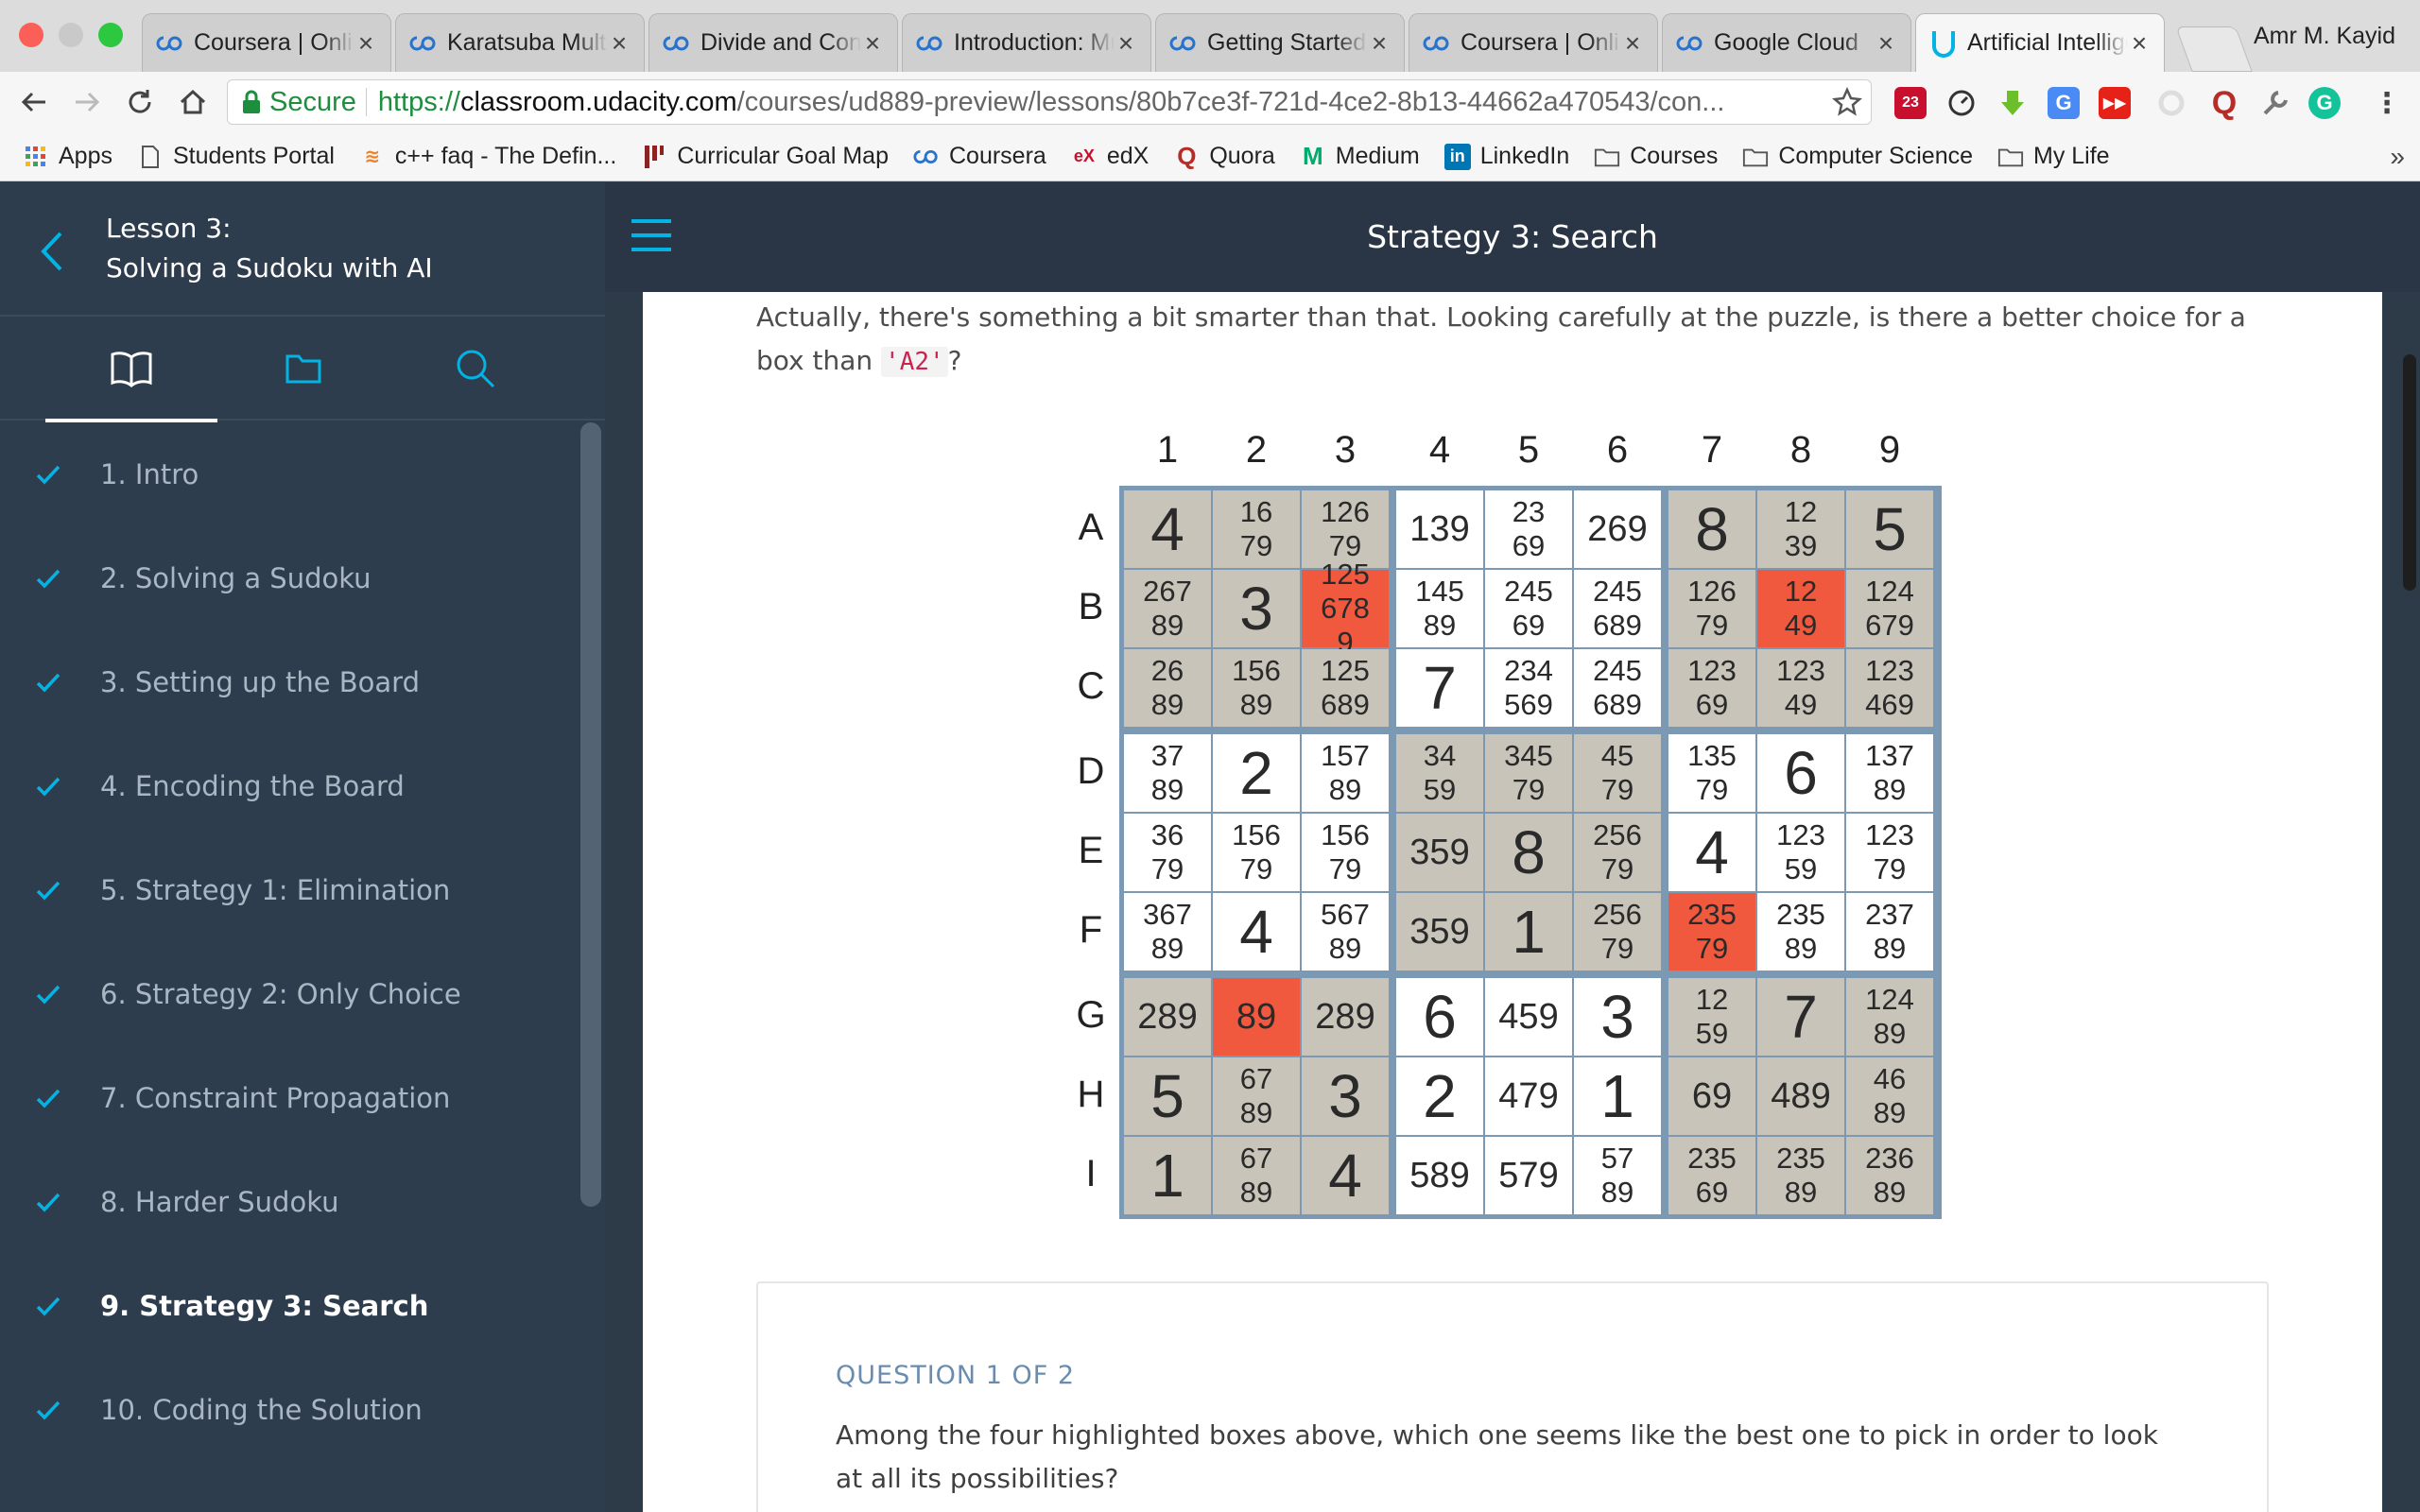 The width and height of the screenshot is (2420, 1512). What do you see at coordinates (2397, 157) in the screenshot?
I see `bookmarks-overflow-button: »` at bounding box center [2397, 157].